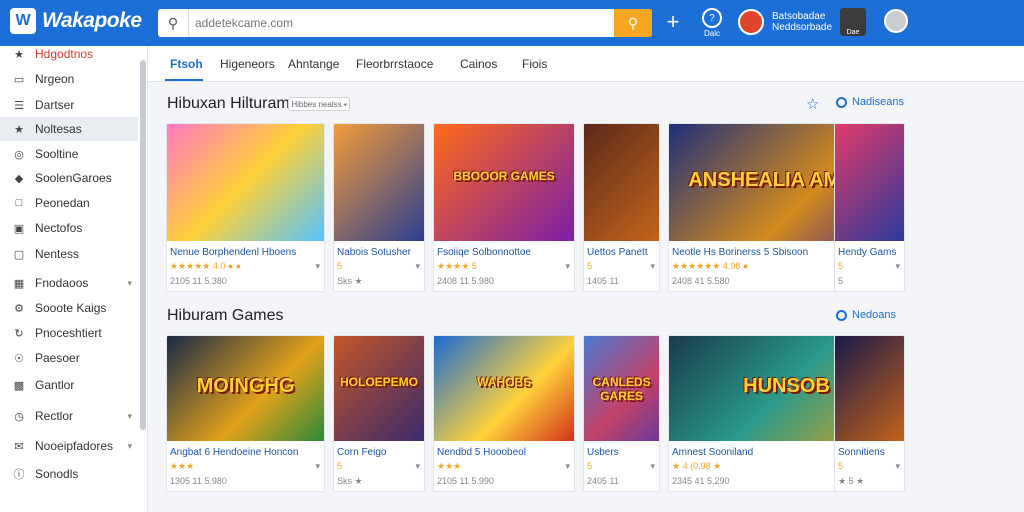 This screenshot has width=1024, height=512. Describe the element at coordinates (379, 252) in the screenshot. I see `game-title: Nabois Sotusher` at that location.